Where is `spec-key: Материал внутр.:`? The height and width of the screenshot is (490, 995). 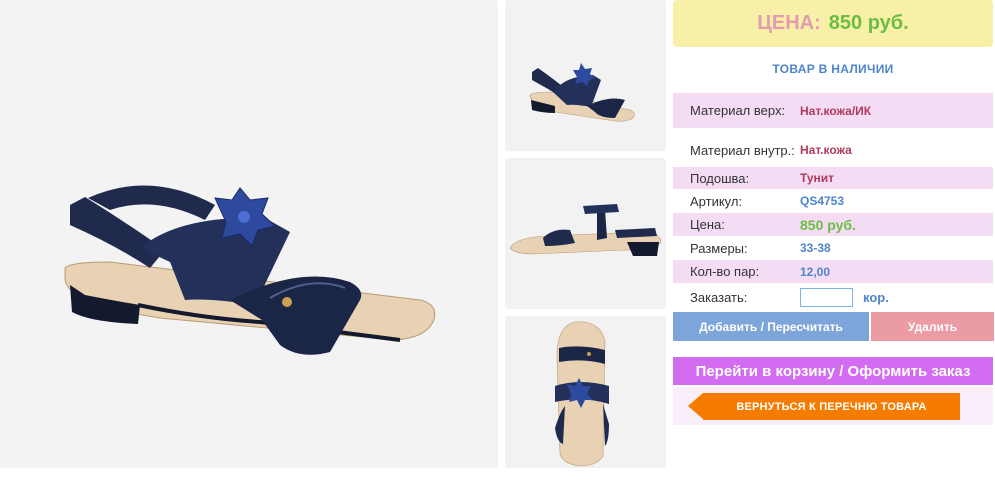 spec-key: Материал внутр.: is located at coordinates (742, 150).